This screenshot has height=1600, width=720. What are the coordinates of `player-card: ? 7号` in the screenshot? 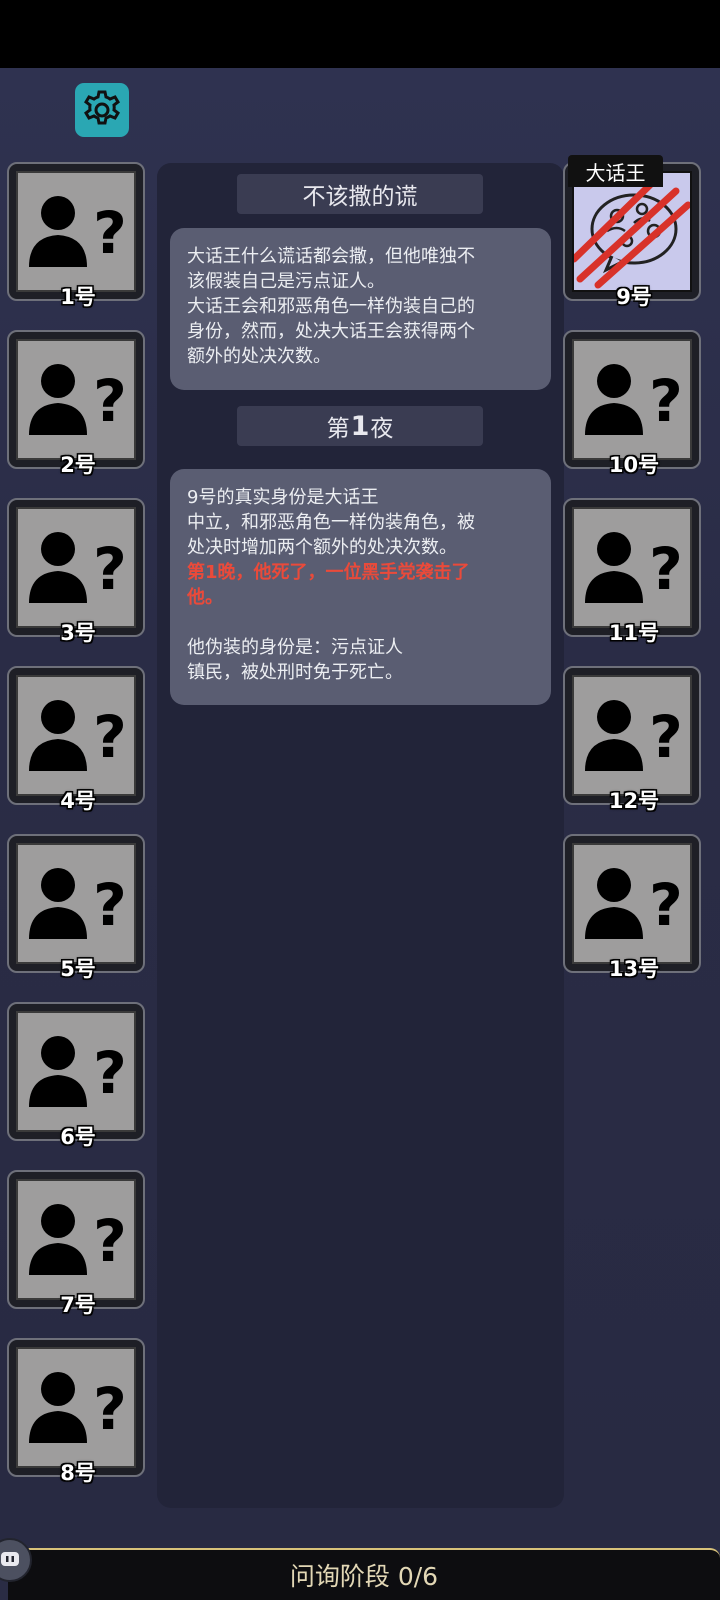 It's located at (76, 1243).